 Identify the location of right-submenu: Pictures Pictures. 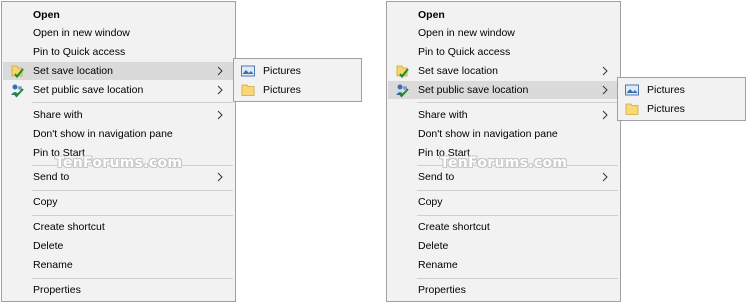
(681, 99).